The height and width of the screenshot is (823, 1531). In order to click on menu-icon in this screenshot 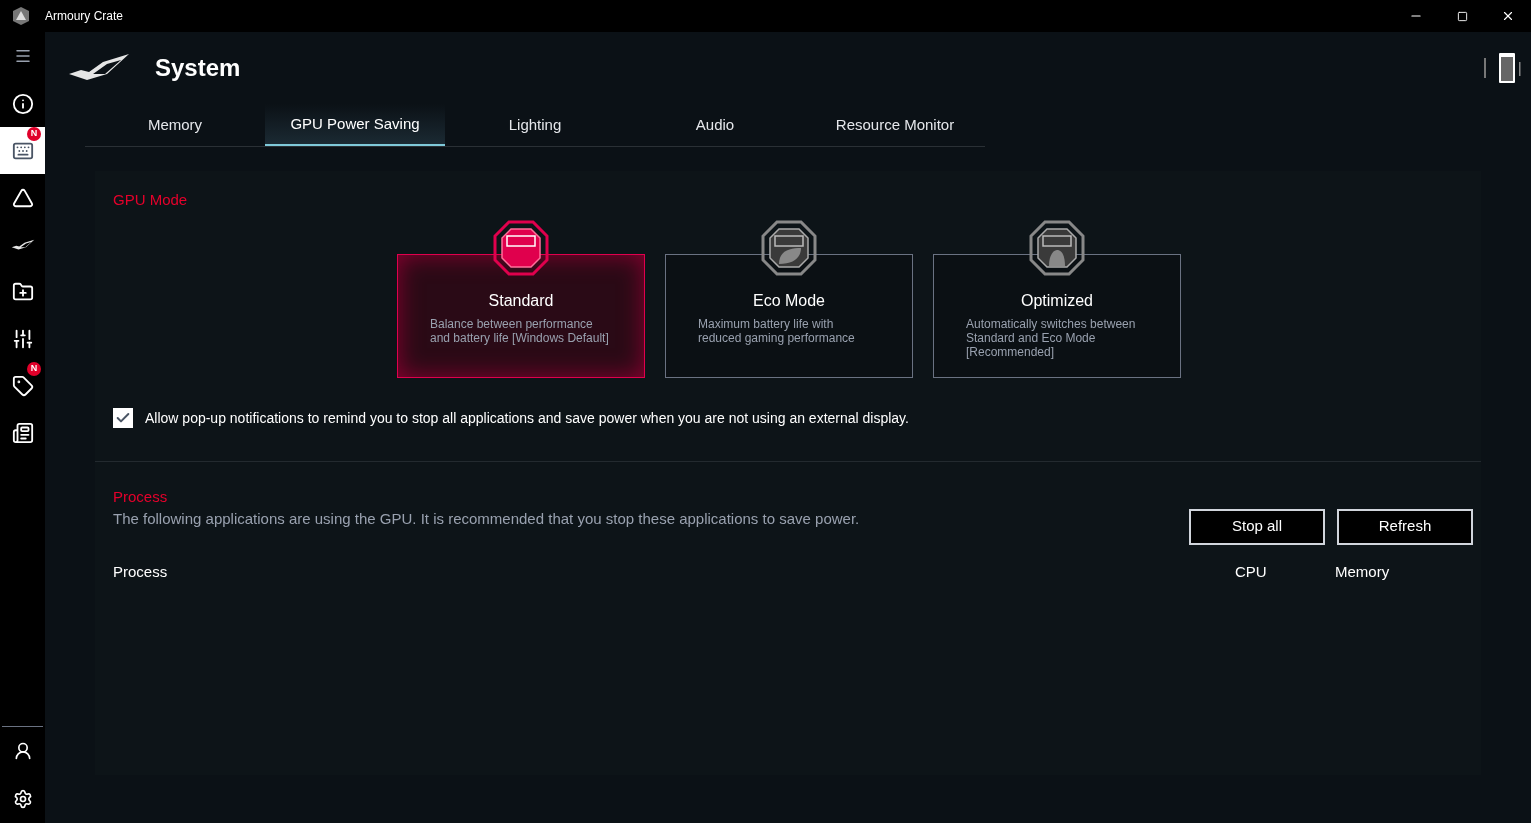, I will do `click(22, 56)`.